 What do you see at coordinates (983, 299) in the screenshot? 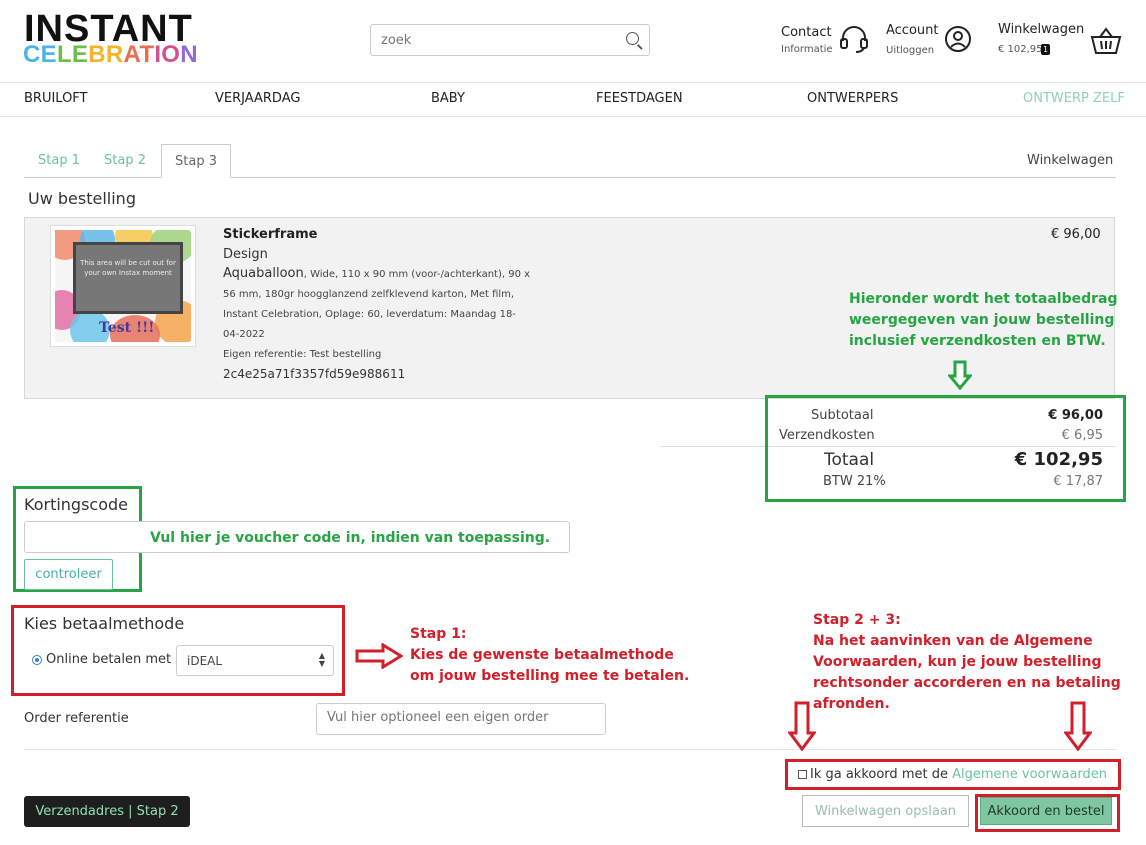
I see `annotation-line: Hieronder wordt het totaalbedrag` at bounding box center [983, 299].